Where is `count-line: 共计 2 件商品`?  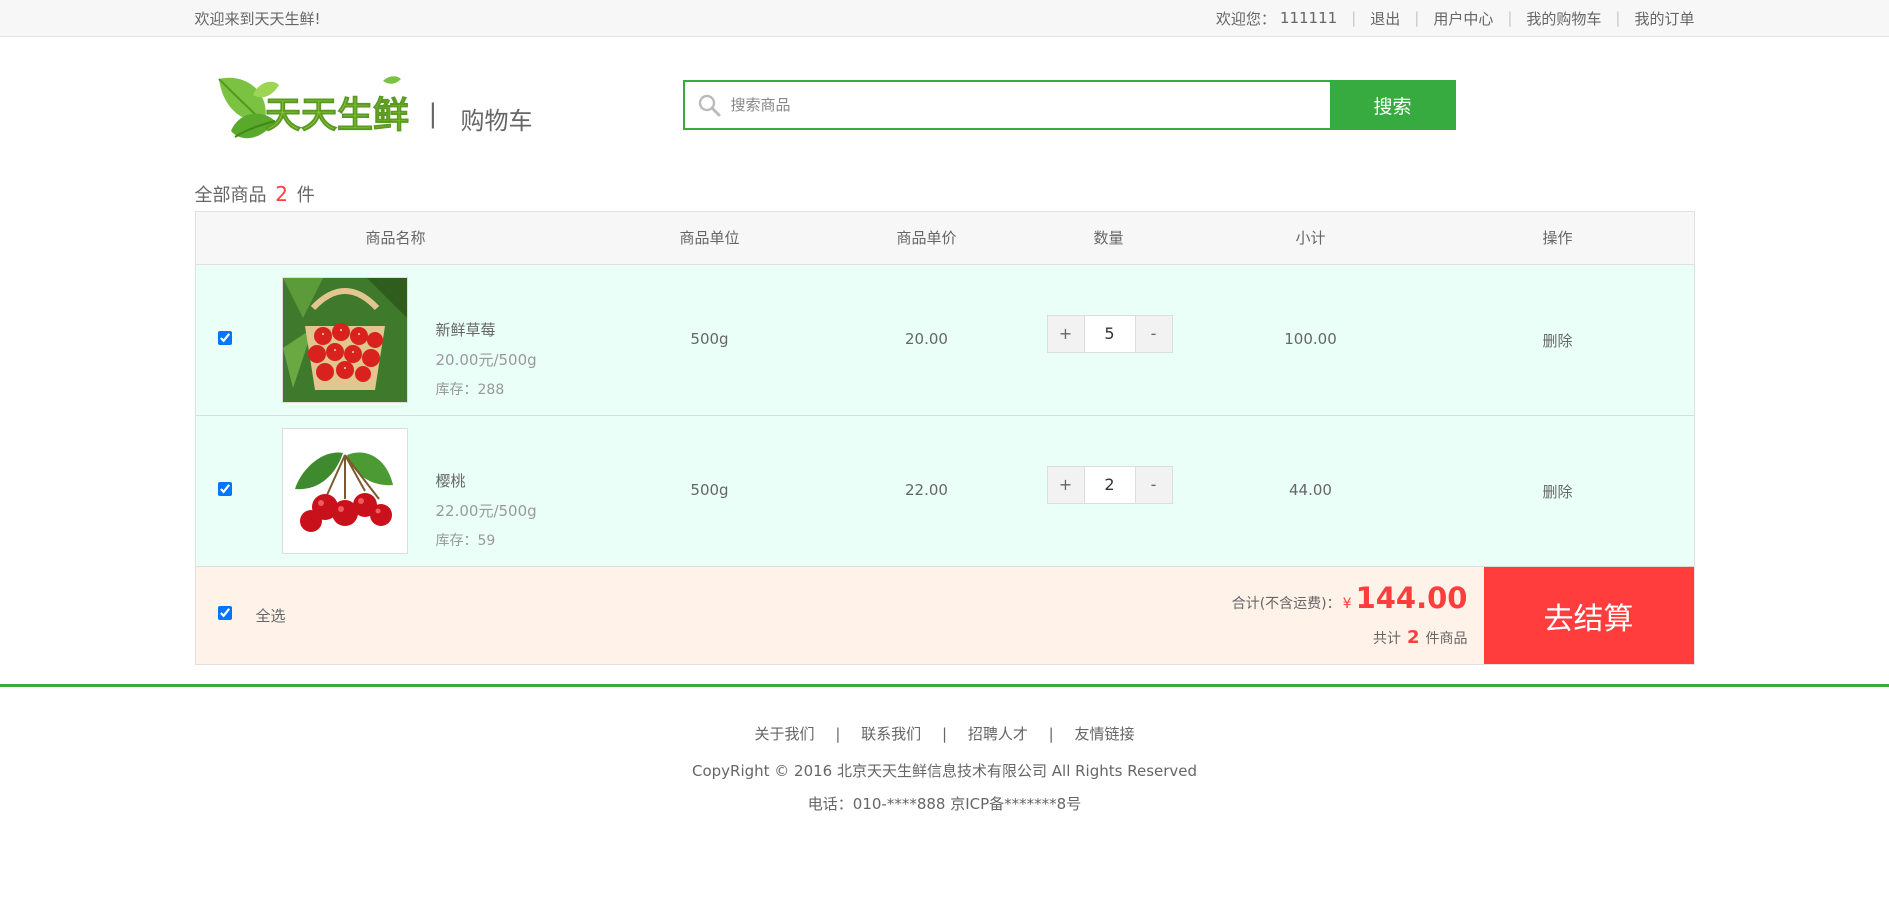 count-line: 共计 2 件商品 is located at coordinates (1420, 637).